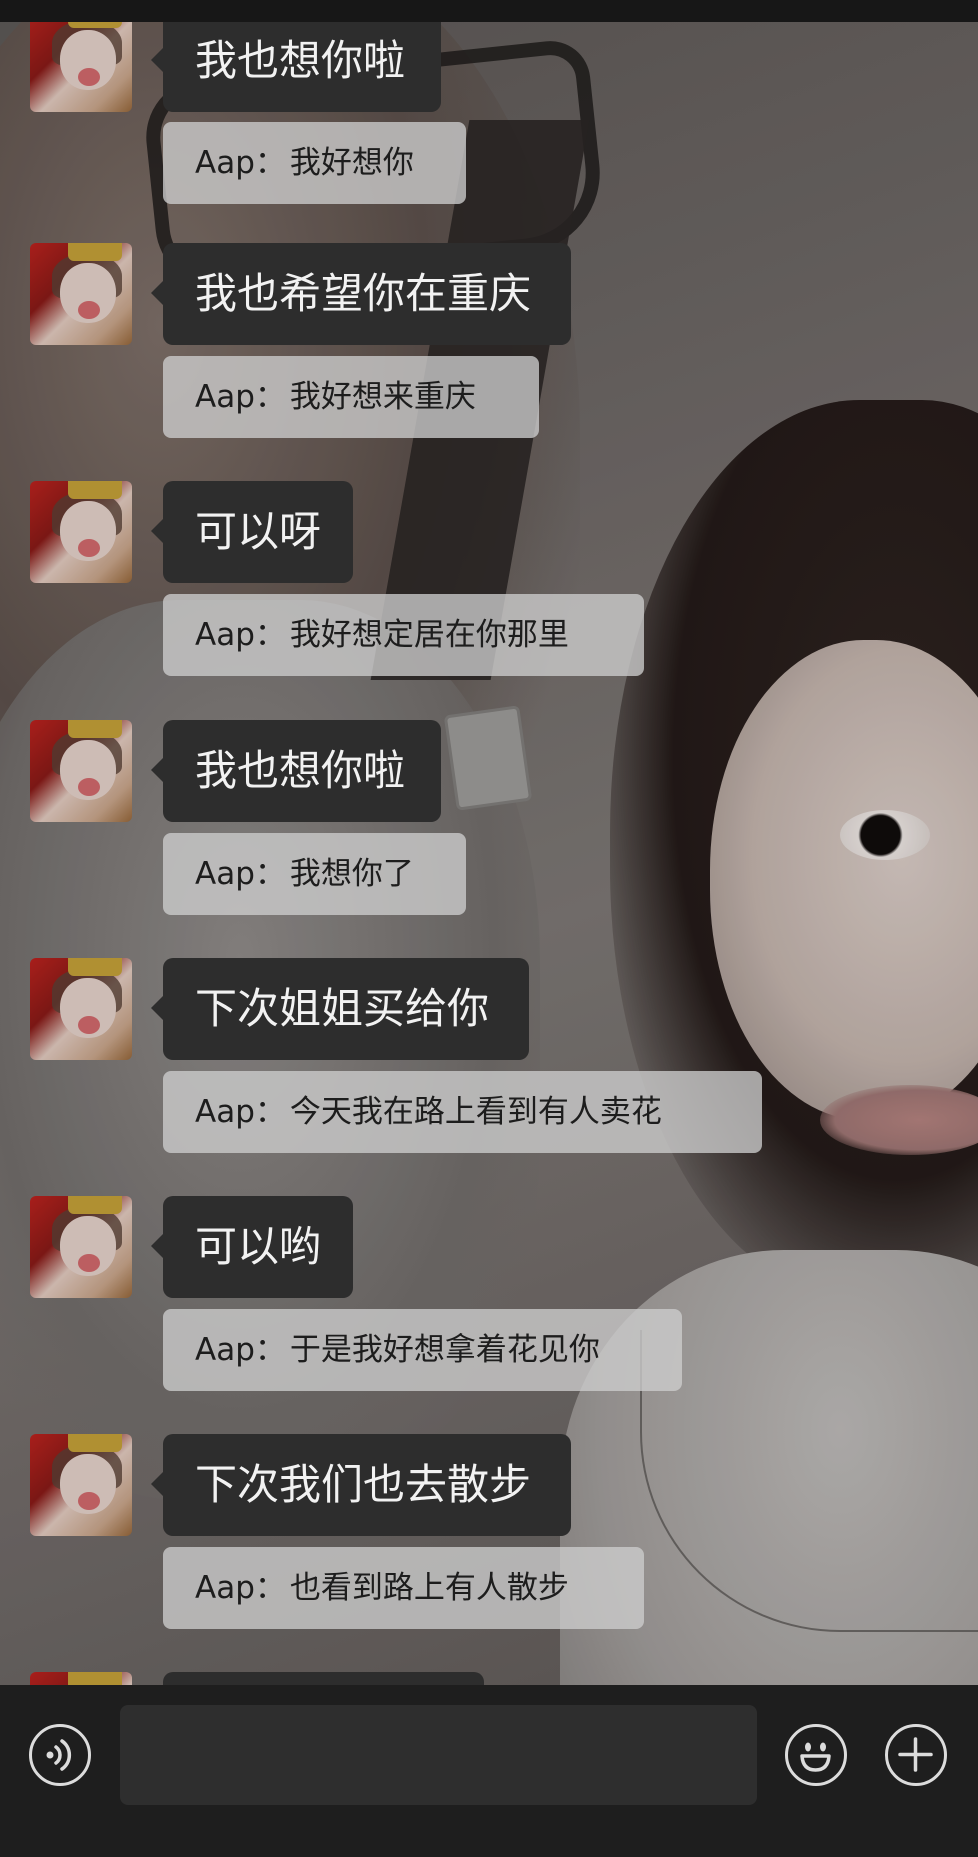 The height and width of the screenshot is (1857, 978). I want to click on quoted-message: Aap： 于是我好想拿着花见你, so click(422, 1350).